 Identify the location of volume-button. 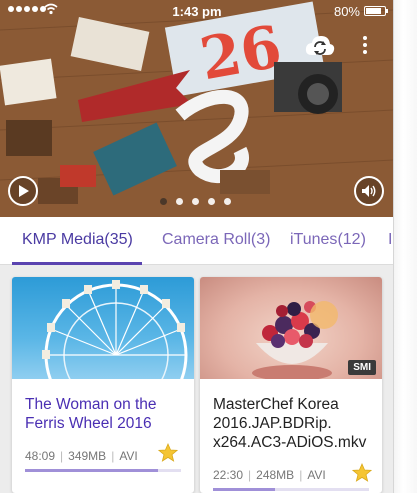
(369, 191).